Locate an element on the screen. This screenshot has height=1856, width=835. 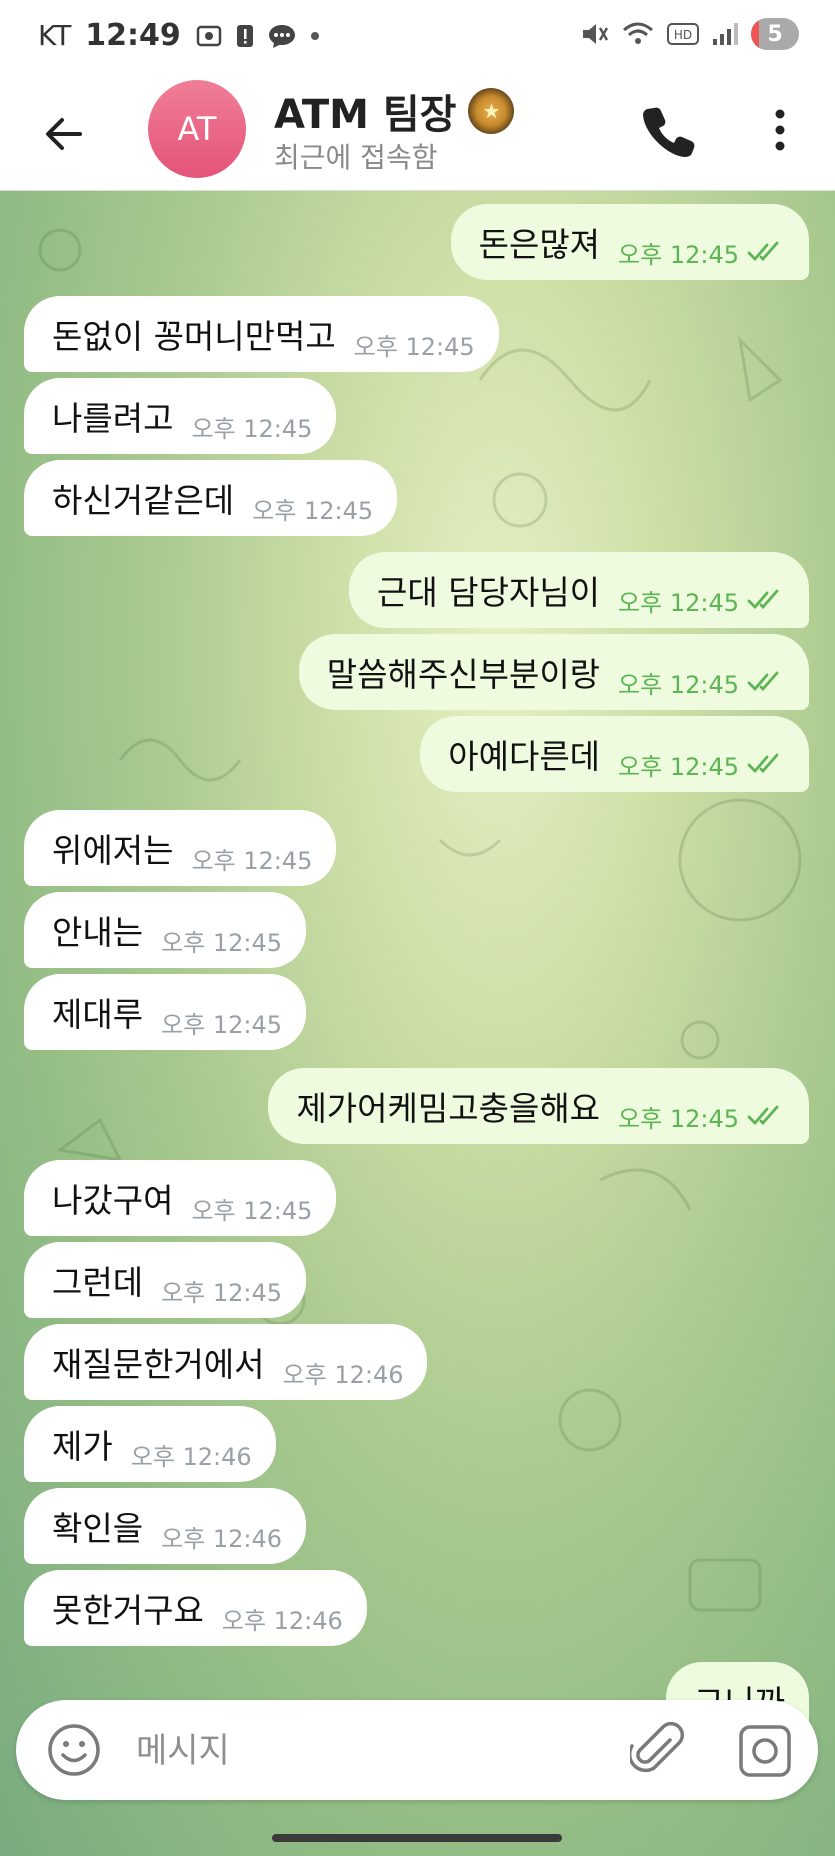
premium-badge-icon: ★ is located at coordinates (491, 111).